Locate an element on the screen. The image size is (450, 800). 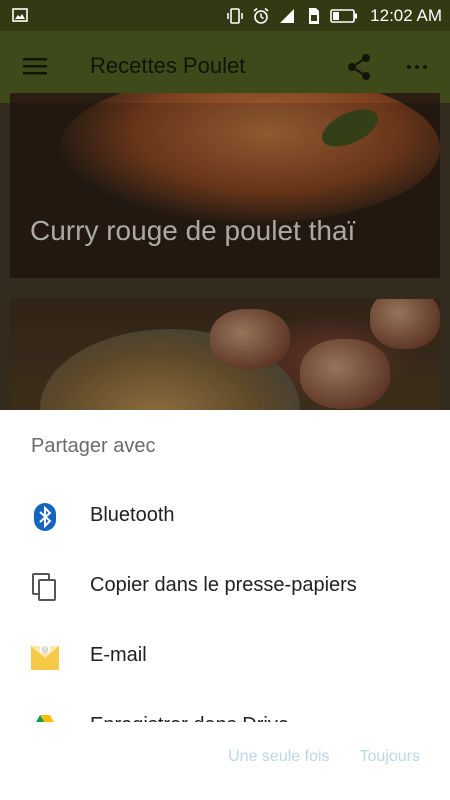
always-button: Toujours is located at coordinates (390, 763).